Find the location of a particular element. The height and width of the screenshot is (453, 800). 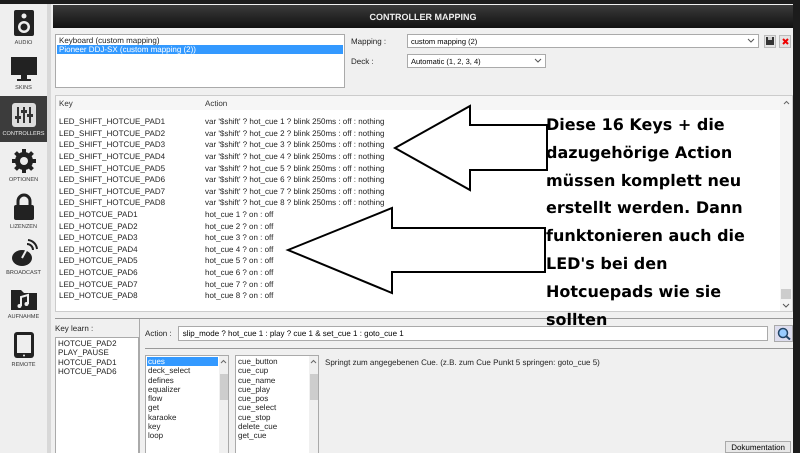

action-cell: hot_cue 4 ? on : off is located at coordinates (239, 249).